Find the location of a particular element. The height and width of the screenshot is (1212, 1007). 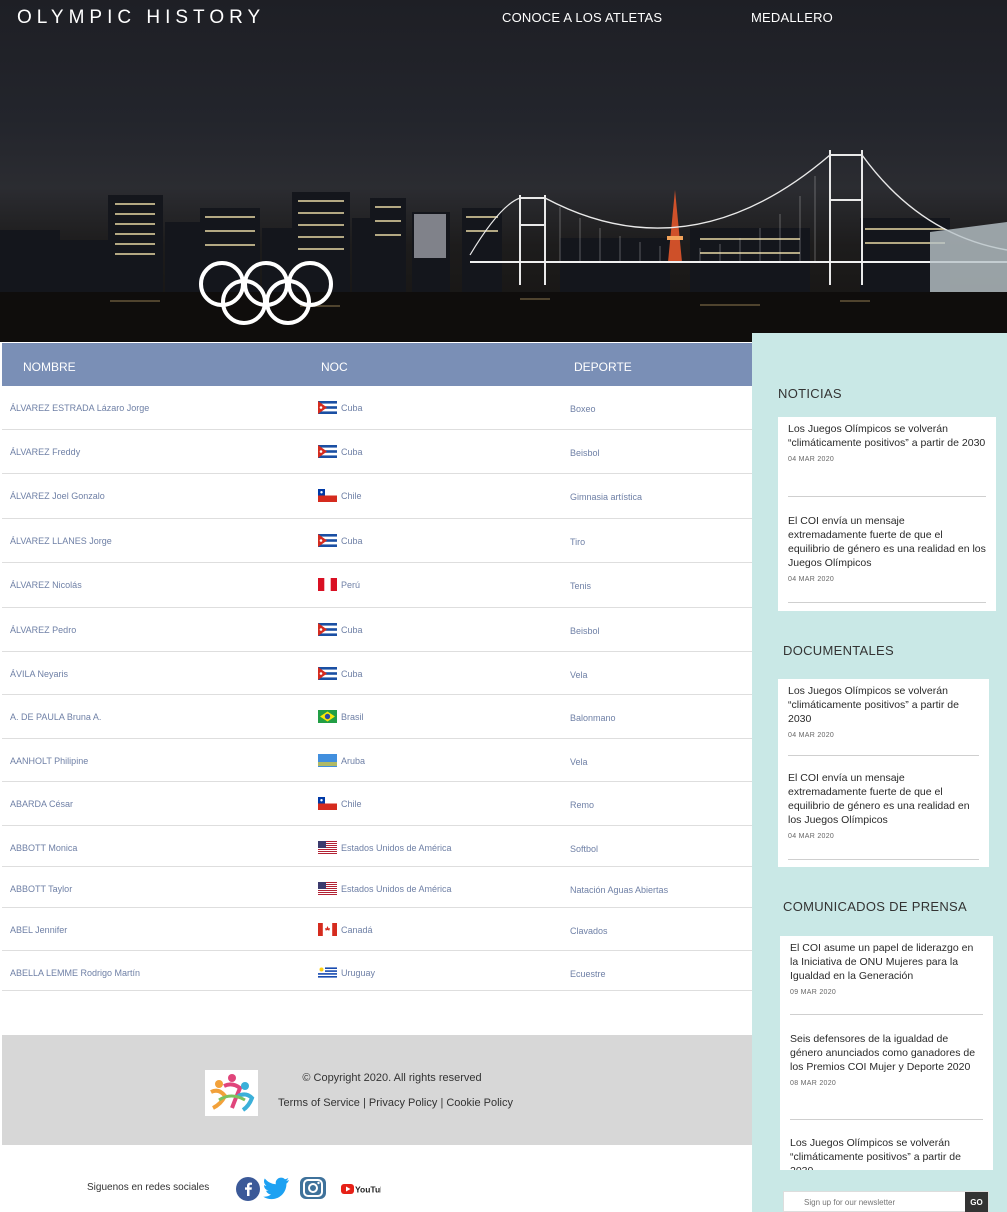

site-brand: OLYMPIC HISTORY is located at coordinates (141, 18).